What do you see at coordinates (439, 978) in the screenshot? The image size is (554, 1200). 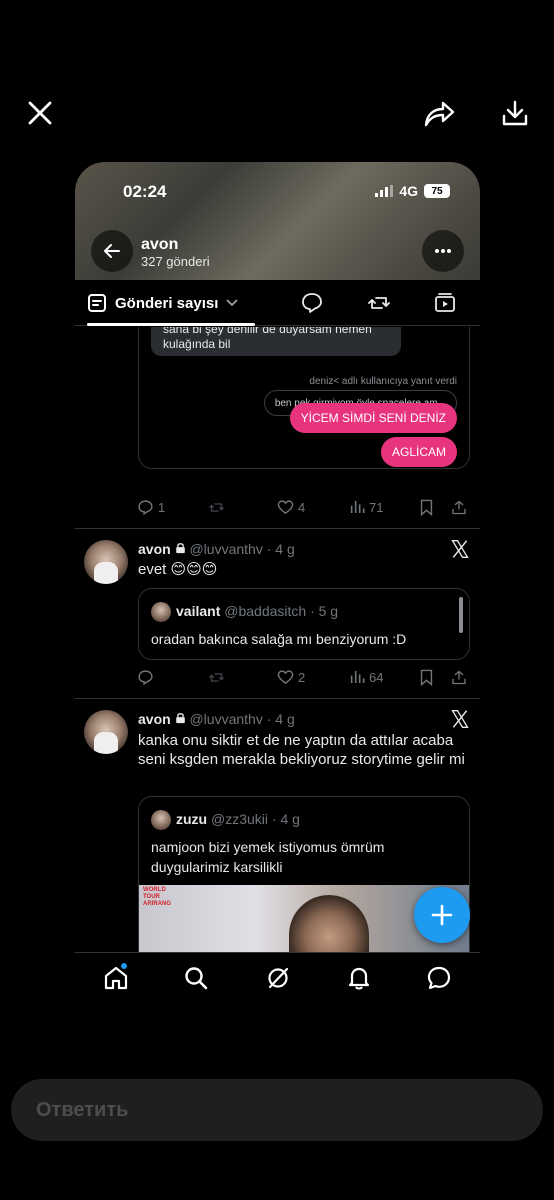 I see `messages-icon` at bounding box center [439, 978].